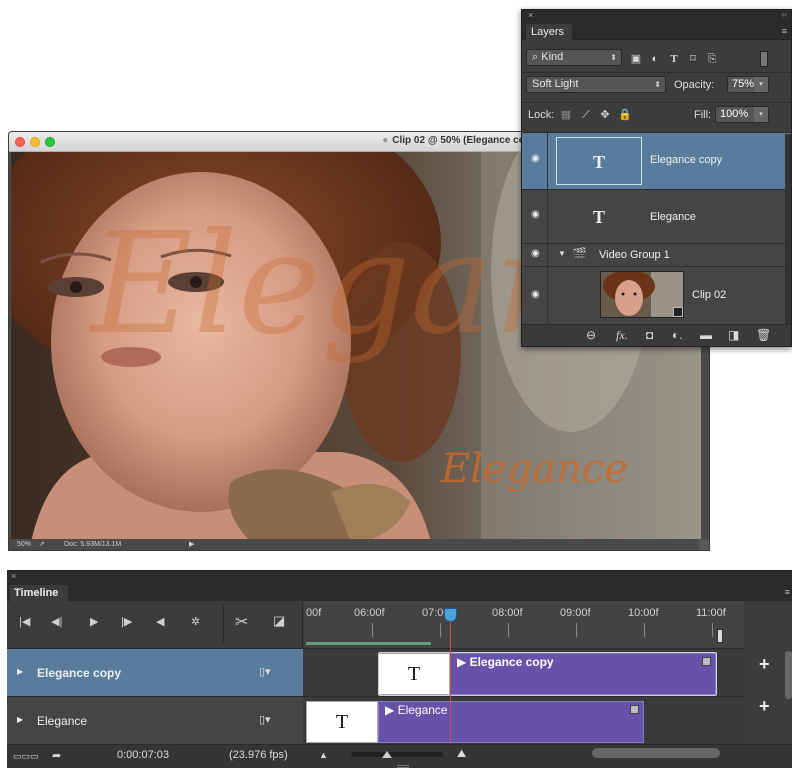  Describe the element at coordinates (93, 544) in the screenshot. I see `doc-size: Doc: 5.93M/13.1M` at that location.